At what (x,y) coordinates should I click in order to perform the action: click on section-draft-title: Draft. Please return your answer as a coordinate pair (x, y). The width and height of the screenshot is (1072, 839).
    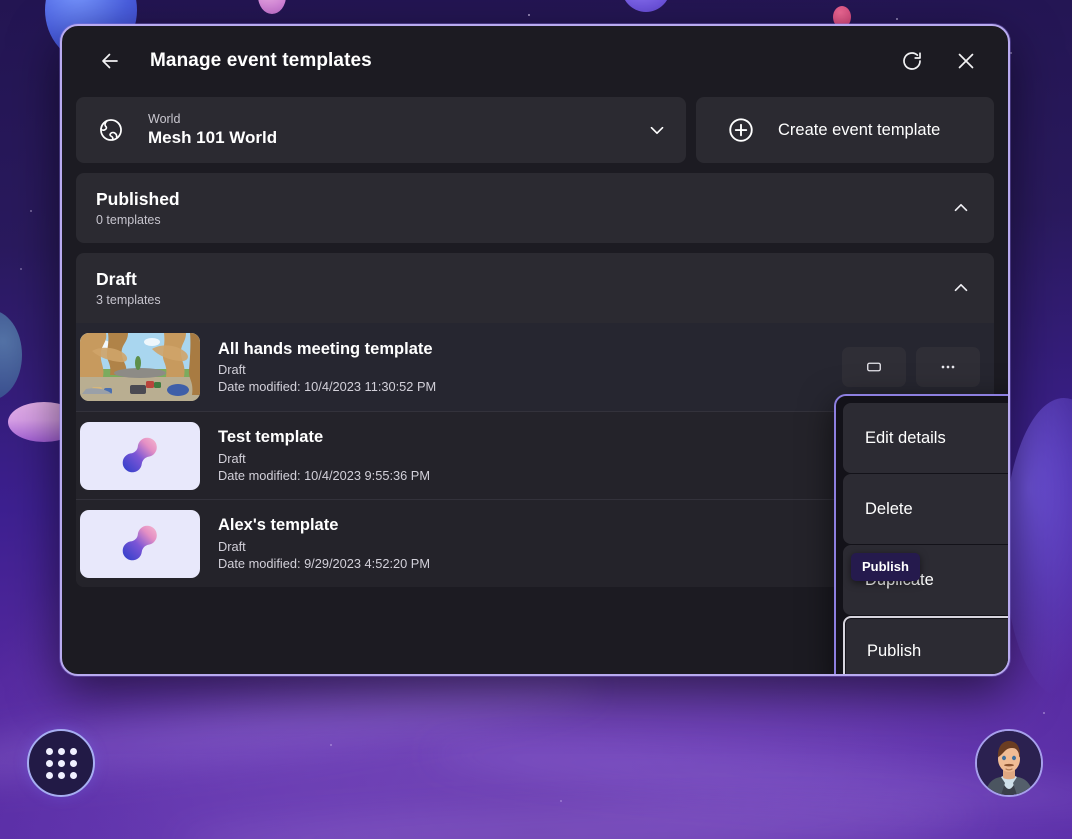
    Looking at the image, I should click on (116, 278).